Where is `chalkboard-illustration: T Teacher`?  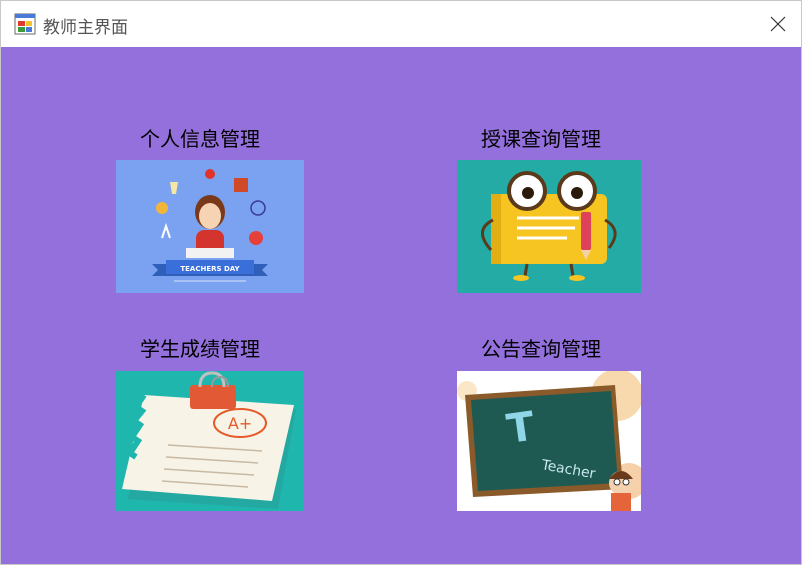
chalkboard-illustration: T Teacher is located at coordinates (549, 441).